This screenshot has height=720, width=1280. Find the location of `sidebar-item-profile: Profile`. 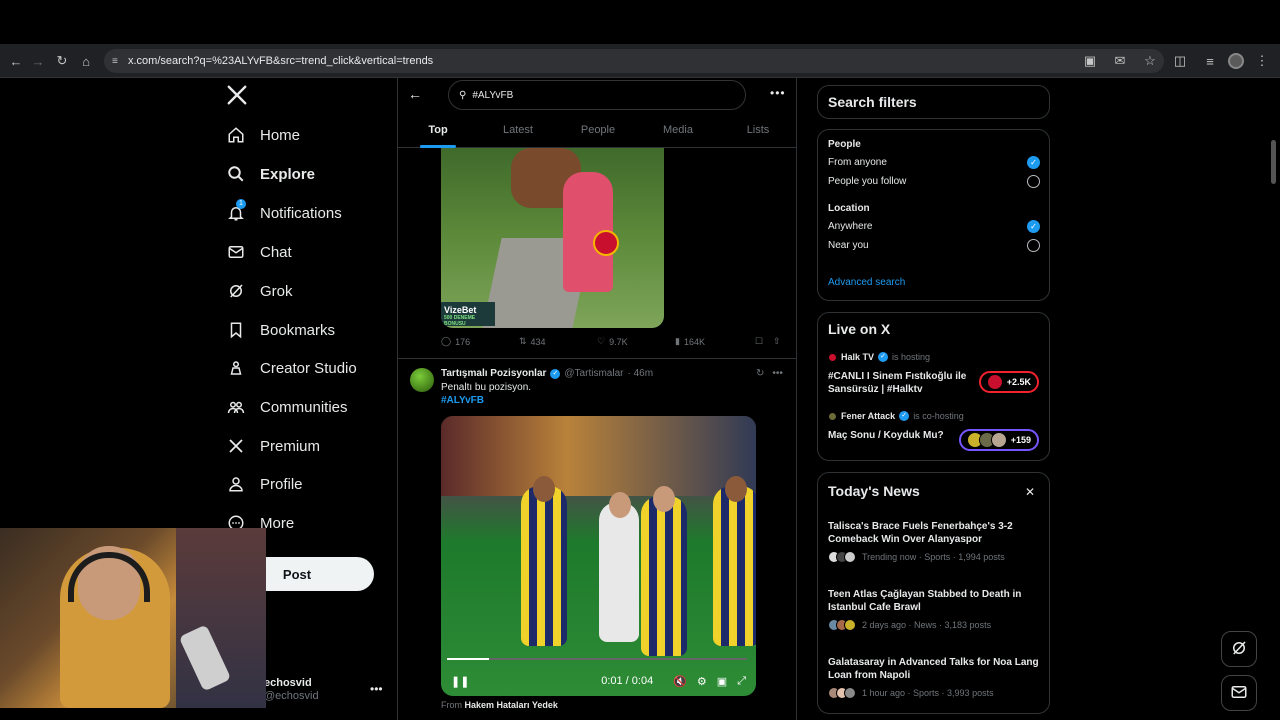

sidebar-item-profile: Profile is located at coordinates (264, 484).